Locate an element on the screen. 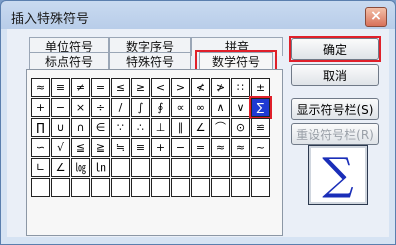 This screenshot has width=396, height=245. symbol-cell: ∩ is located at coordinates (80, 127).